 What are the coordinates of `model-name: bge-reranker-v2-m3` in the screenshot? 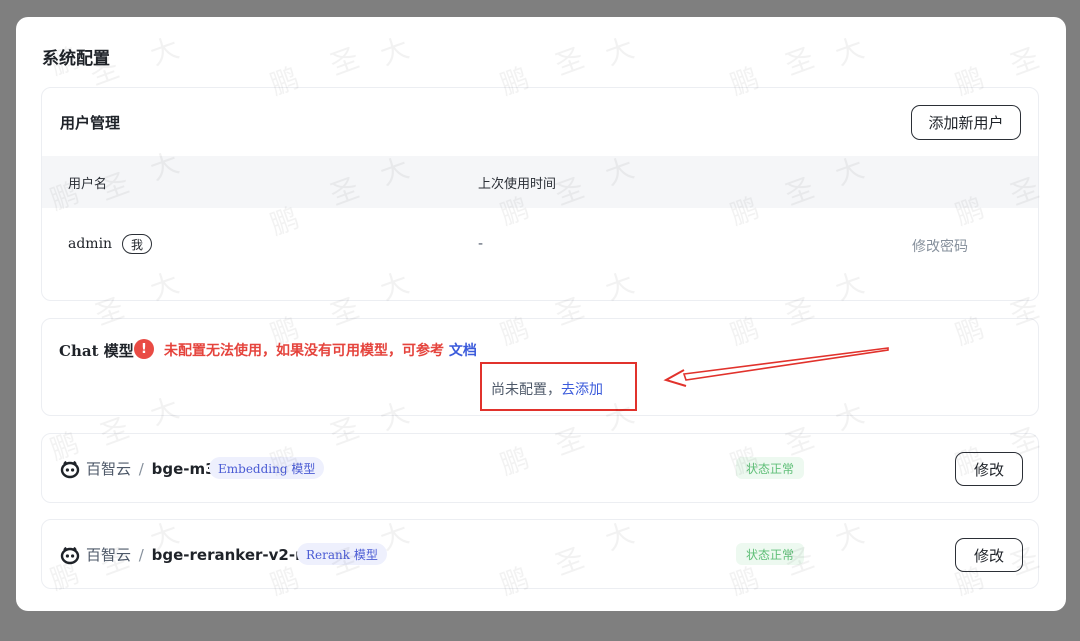 It's located at (236, 555).